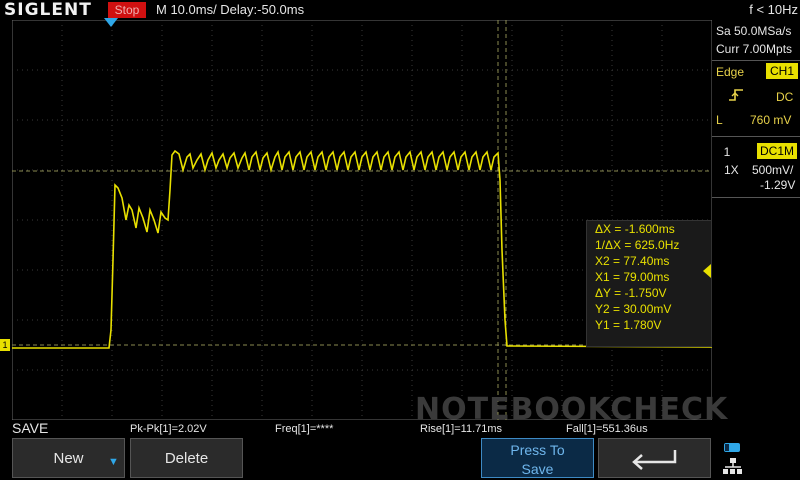 Image resolution: width=800 pixels, height=480 pixels. I want to click on cursor-x2: X2 = 77.40ms, so click(632, 261).